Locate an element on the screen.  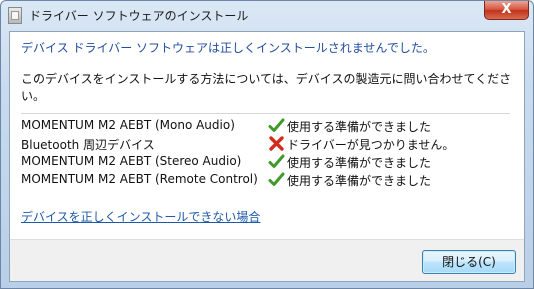
device-name: MOMENTUM M2 AEBT (Stereo Audio) is located at coordinates (131, 161).